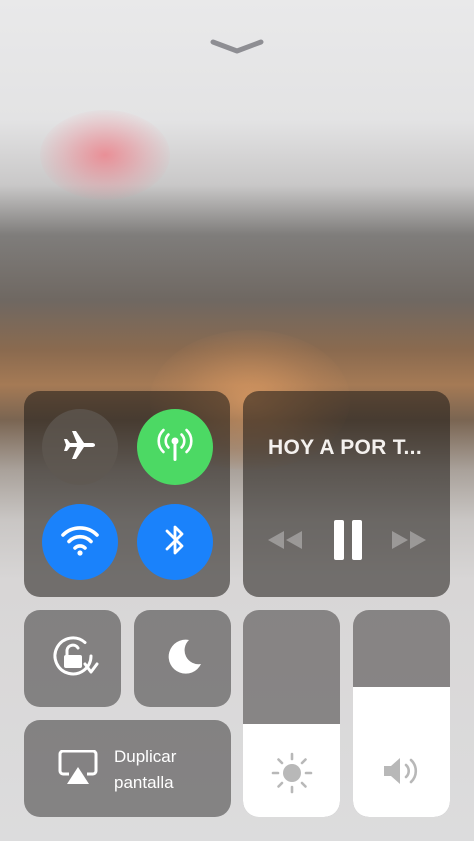 Image resolution: width=474 pixels, height=841 pixels. I want to click on rewind-icon, so click(285, 542).